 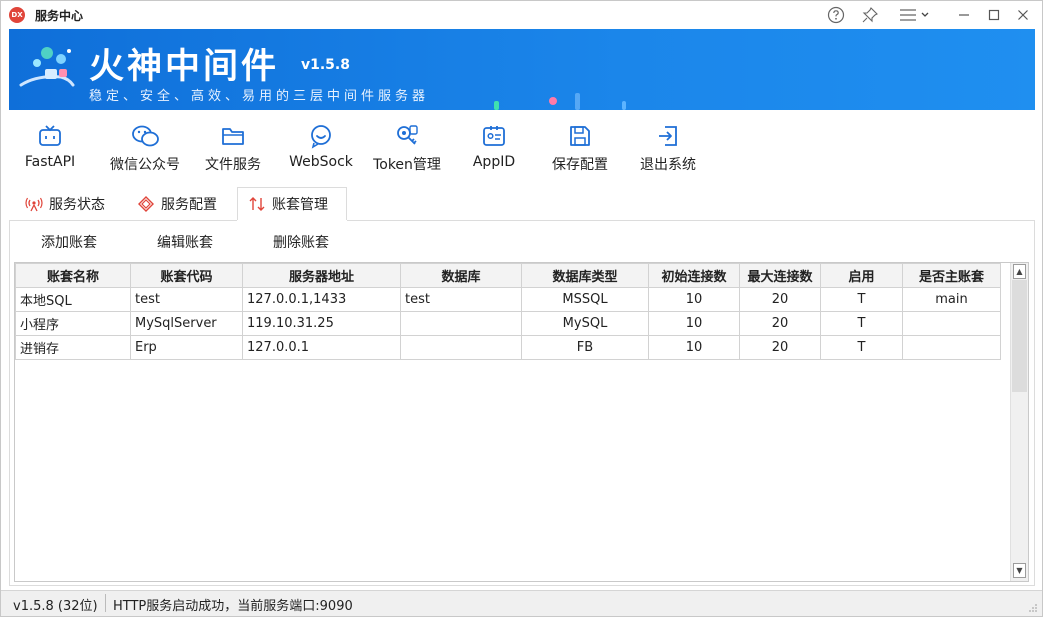 I want to click on menu-icon, so click(x=914, y=15).